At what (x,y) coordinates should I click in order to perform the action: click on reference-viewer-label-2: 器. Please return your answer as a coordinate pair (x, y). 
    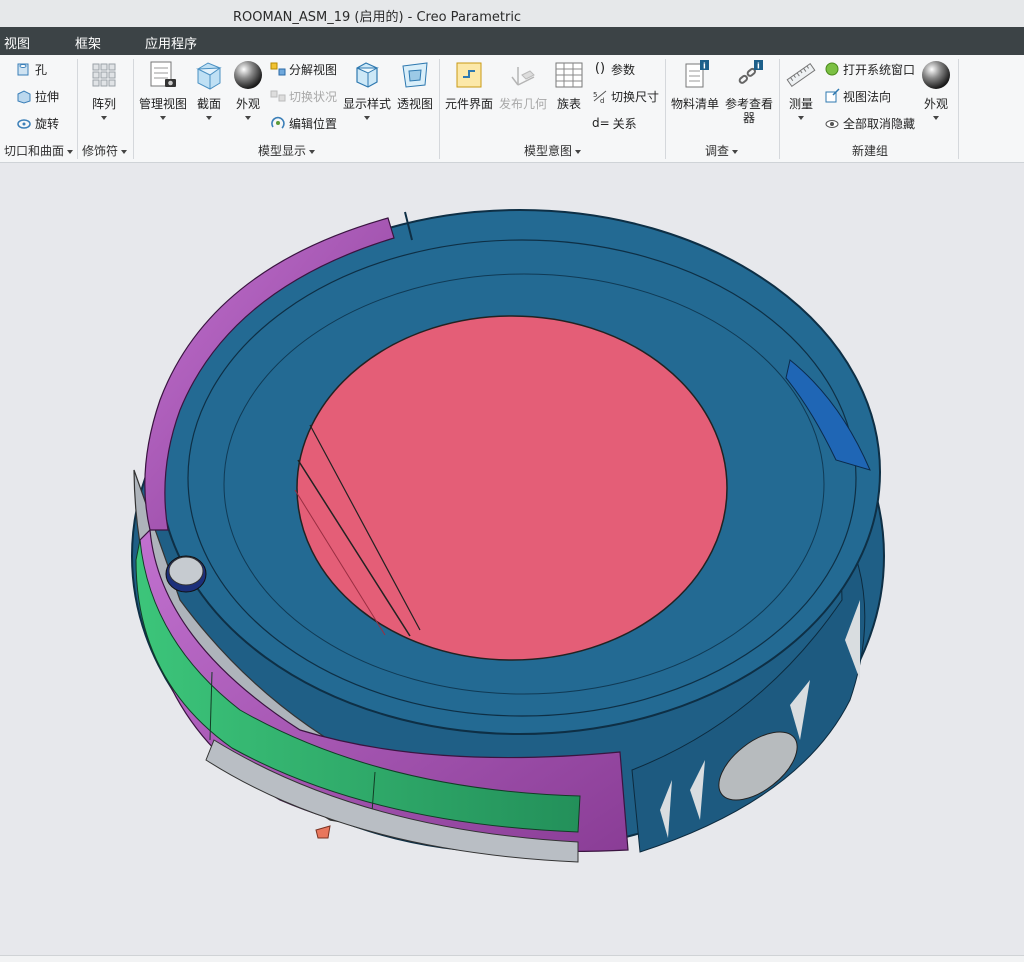
    Looking at the image, I should click on (748, 118).